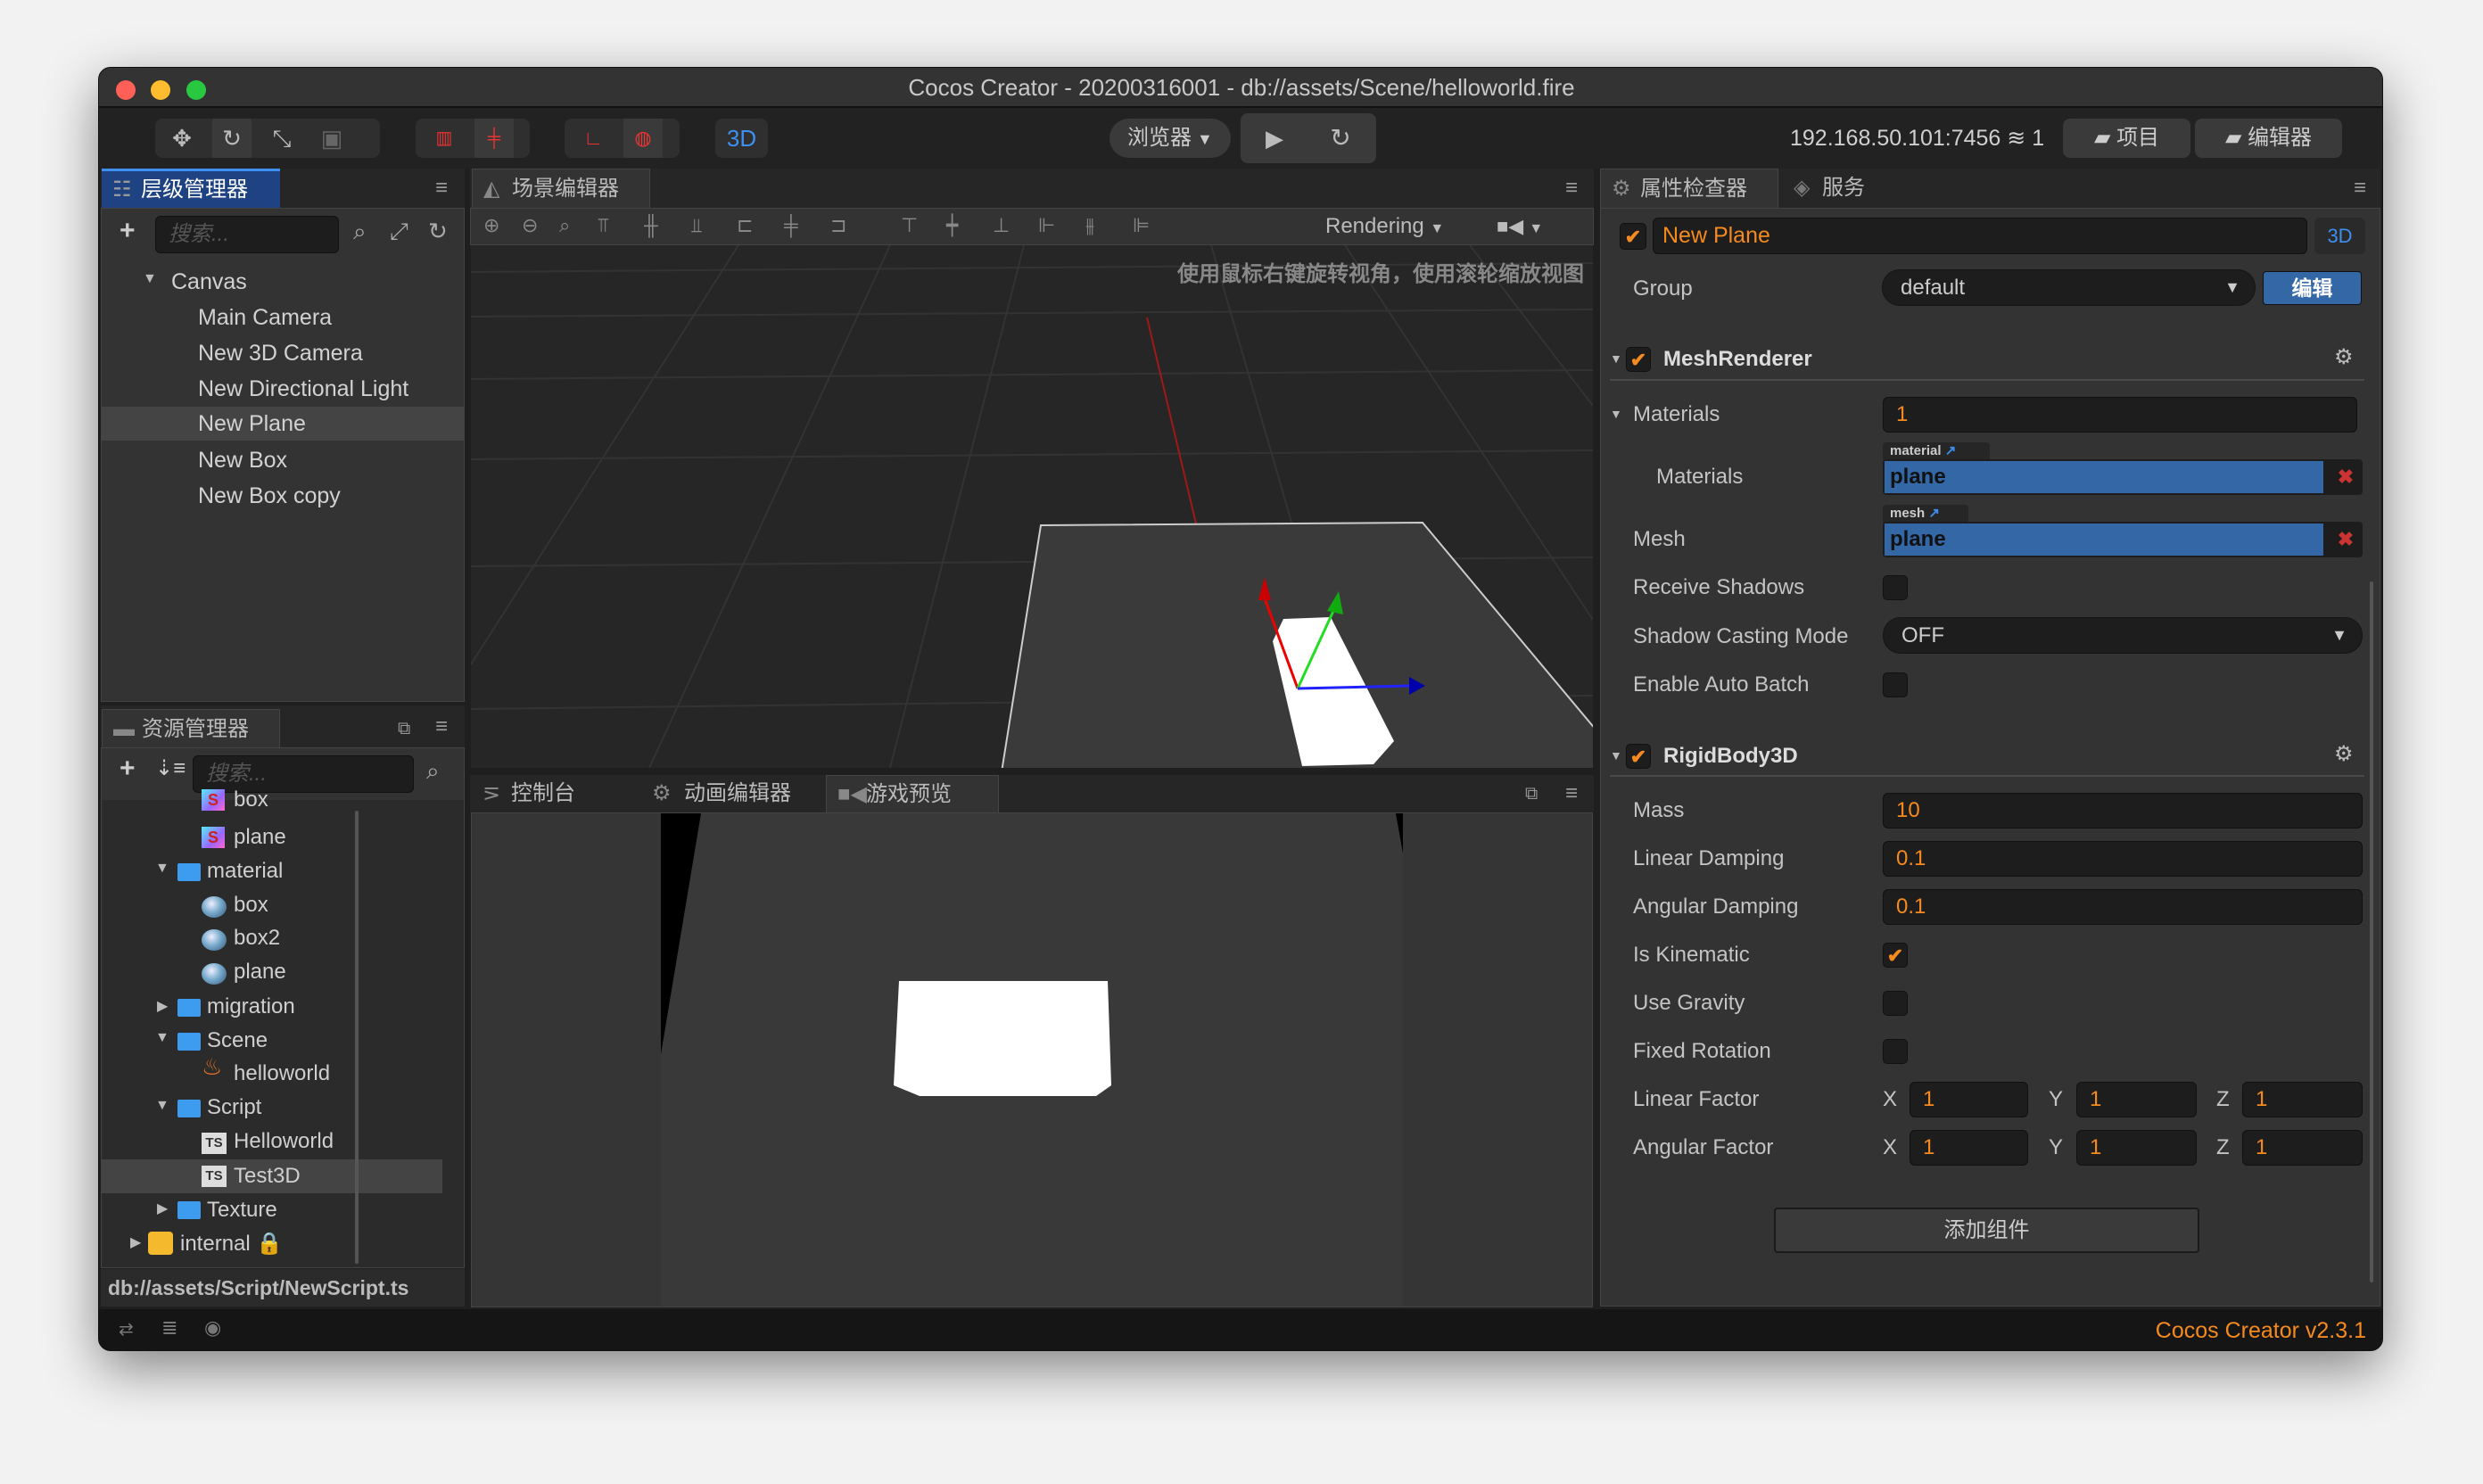  Describe the element at coordinates (2126, 139) in the screenshot. I see `open-project-button: ▰ 项目` at that location.